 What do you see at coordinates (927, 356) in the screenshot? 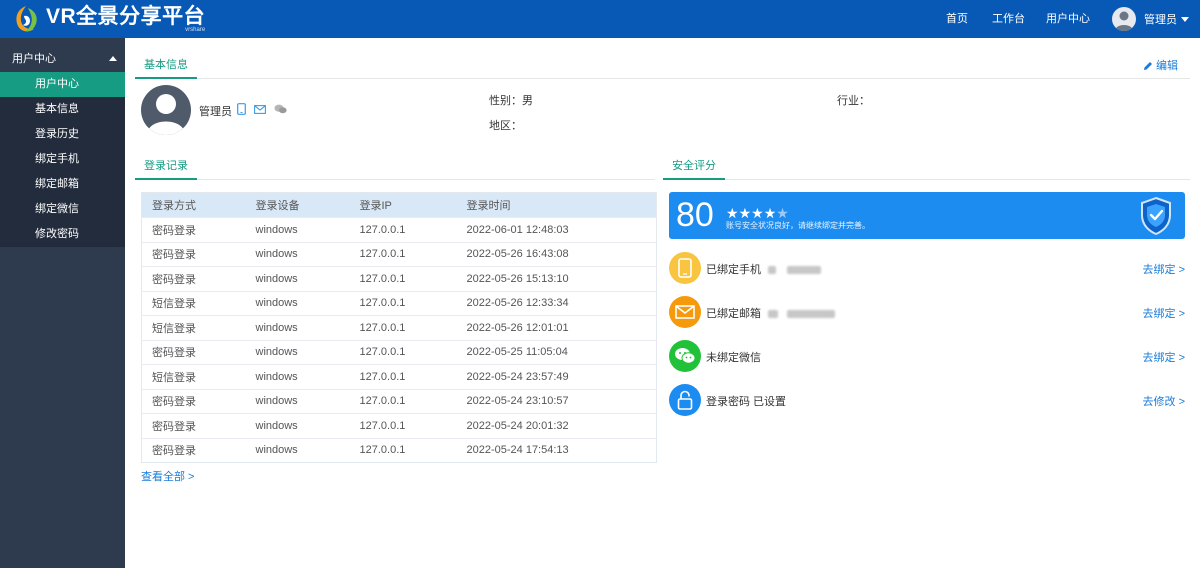
I see `security-item-wechat: 未绑定微信 去绑定 >` at bounding box center [927, 356].